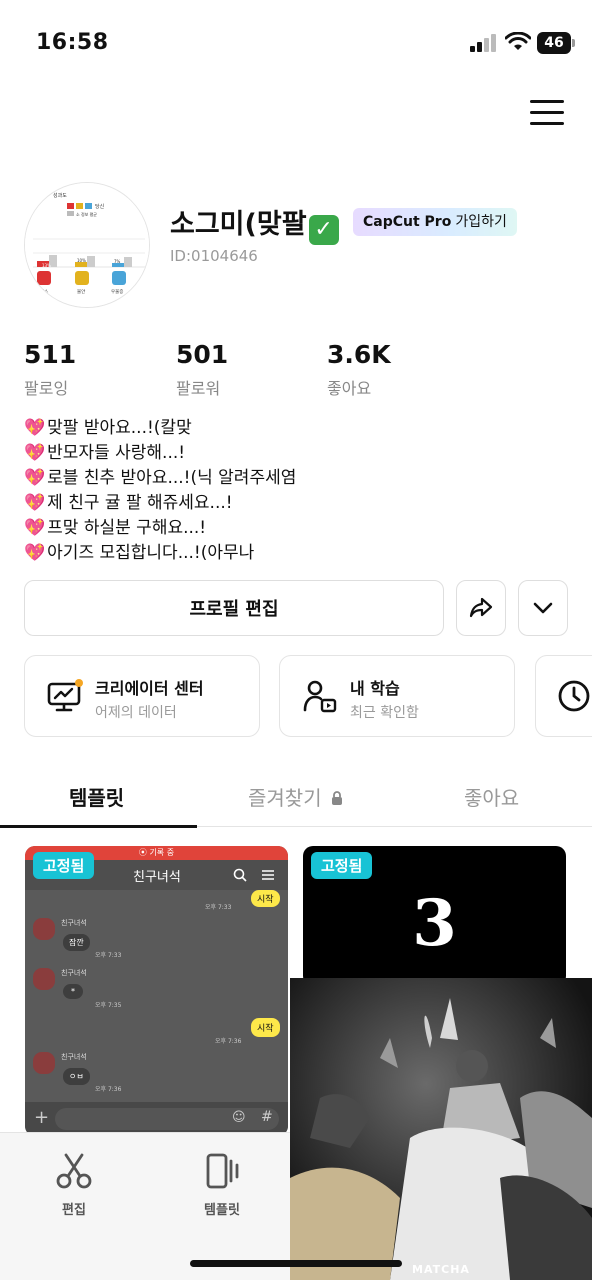 This screenshot has width=592, height=1280. Describe the element at coordinates (42, 1117) in the screenshot. I see `plus-icon: +` at that location.